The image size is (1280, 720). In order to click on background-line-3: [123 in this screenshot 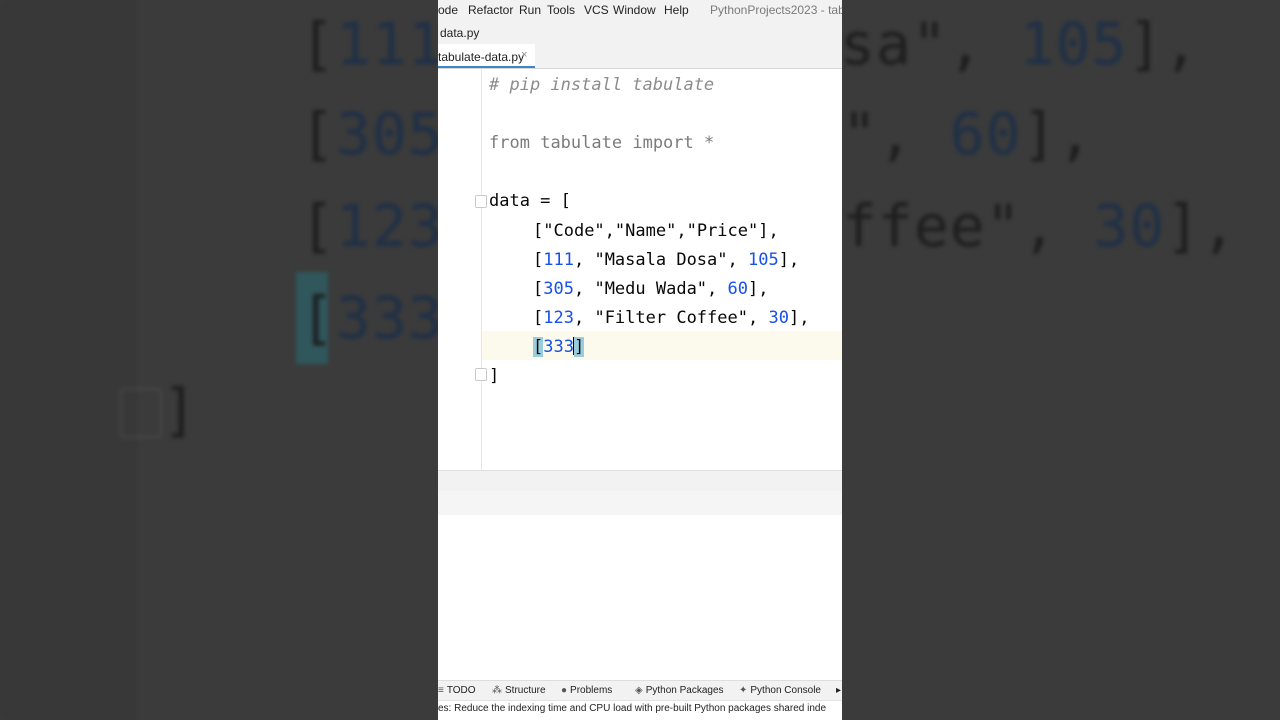, I will do `click(372, 226)`.